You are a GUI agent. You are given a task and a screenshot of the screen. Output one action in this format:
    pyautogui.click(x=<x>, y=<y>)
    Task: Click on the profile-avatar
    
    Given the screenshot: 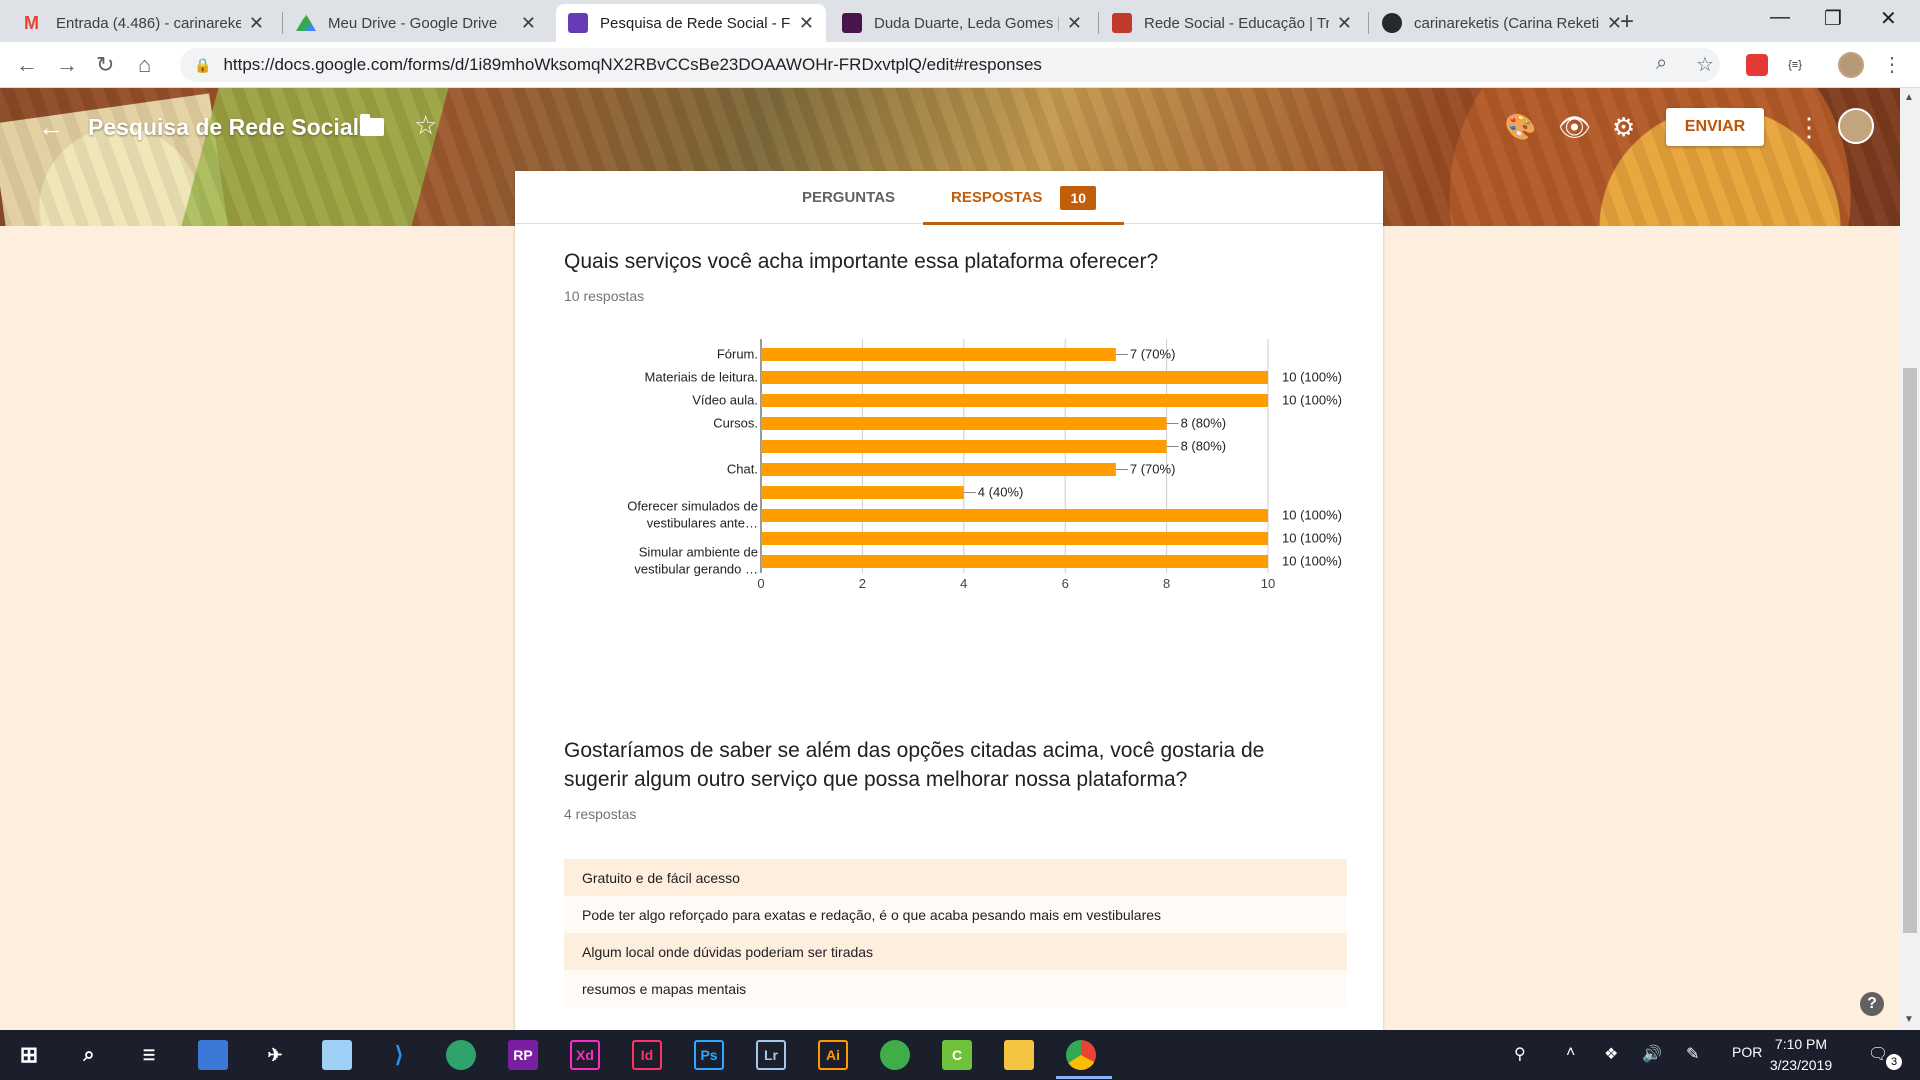 What is the action you would take?
    pyautogui.click(x=1851, y=65)
    